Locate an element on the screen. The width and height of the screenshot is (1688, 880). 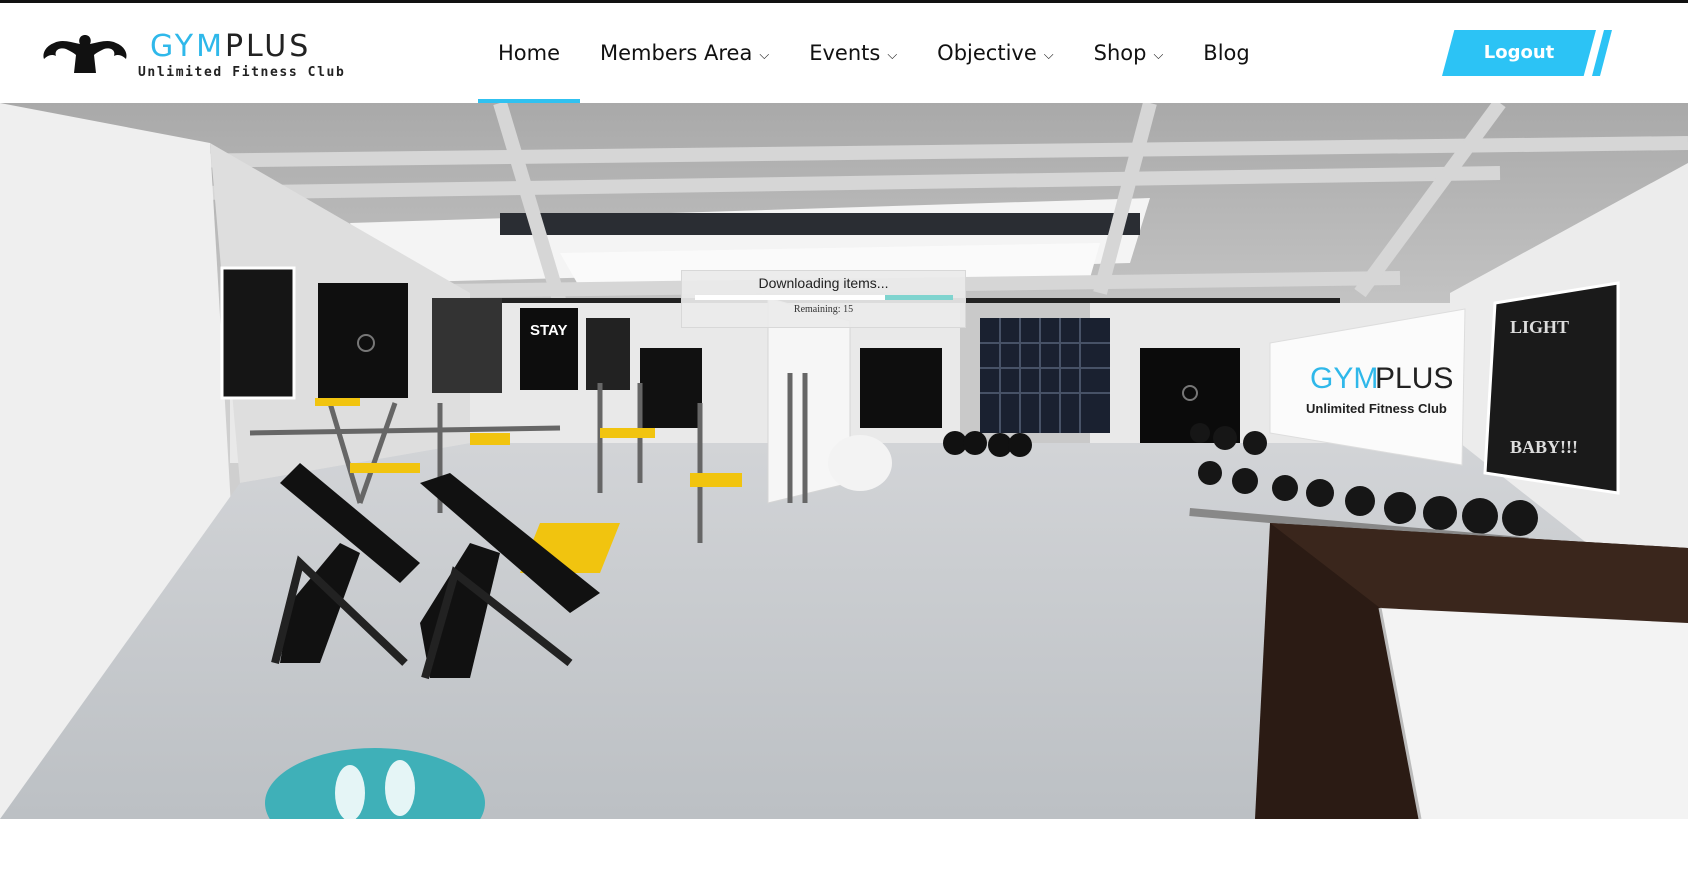
download-remaining: Remaining: 15 is located at coordinates (823, 309).